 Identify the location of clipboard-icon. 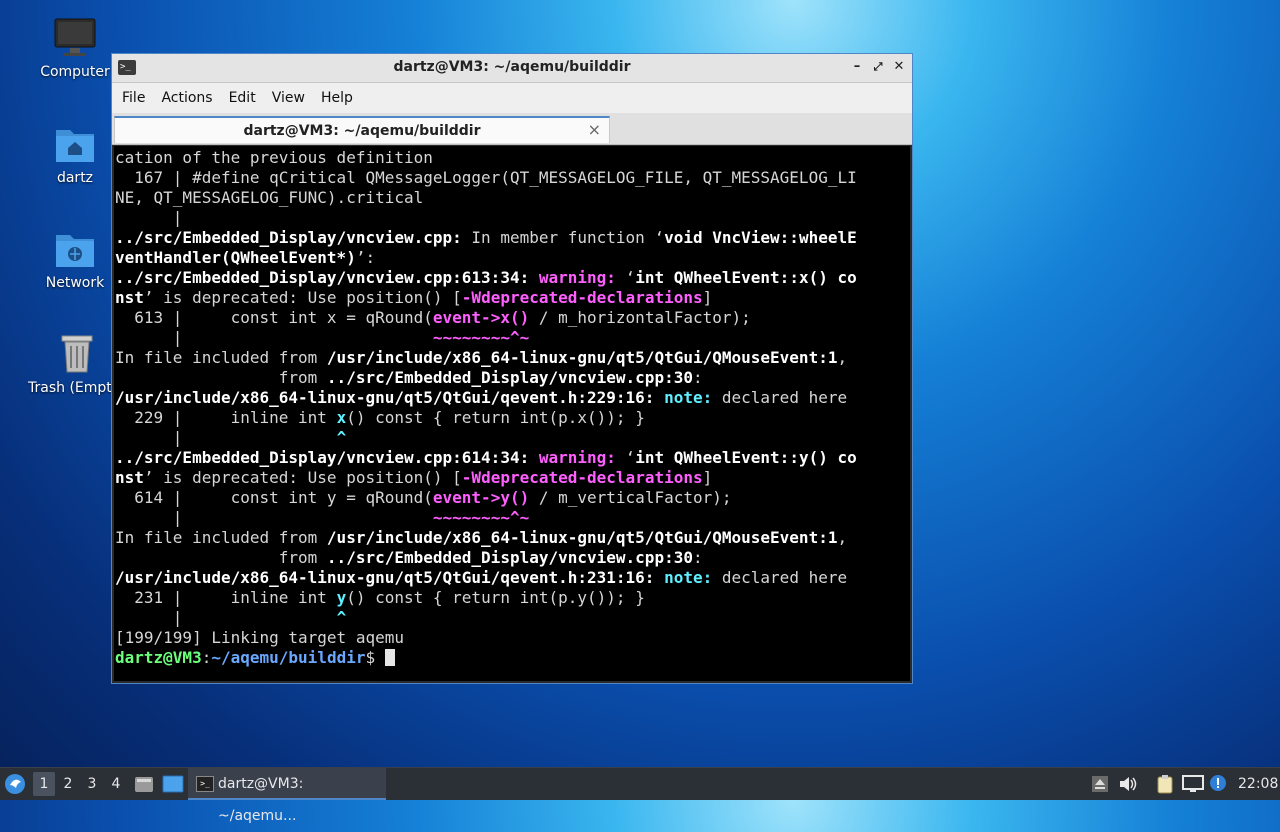
(1165, 784).